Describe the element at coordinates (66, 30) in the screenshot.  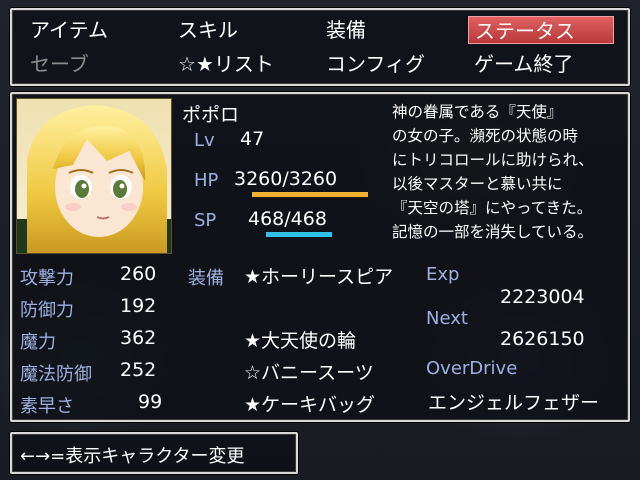
I see `menu-item-item: アイテム` at that location.